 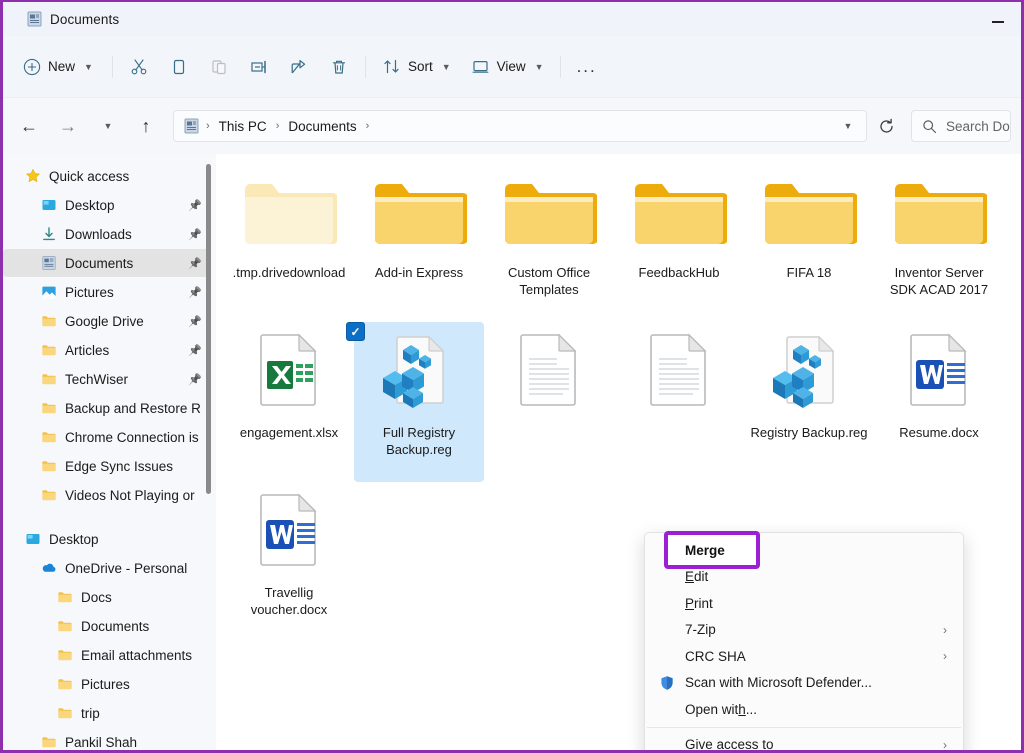 I want to click on view-button-label: View, so click(x=511, y=66).